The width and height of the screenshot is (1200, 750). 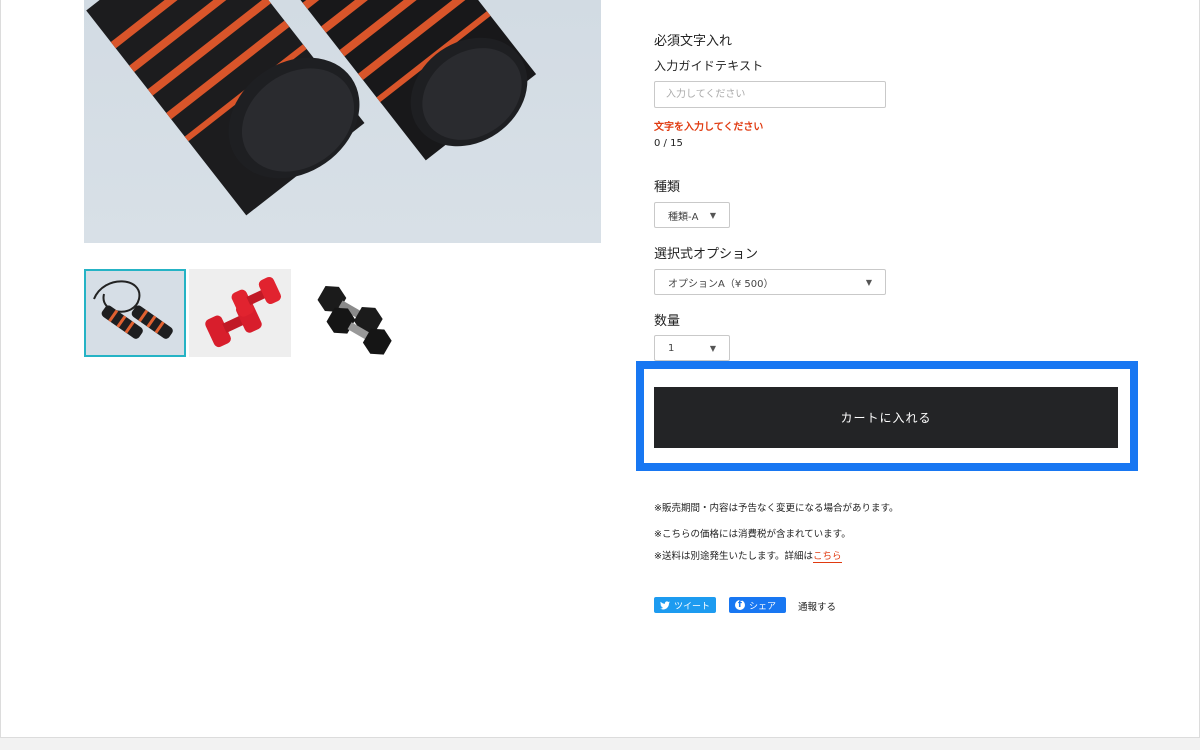 I want to click on add-to-cart-button: カートに入れる, so click(x=886, y=417).